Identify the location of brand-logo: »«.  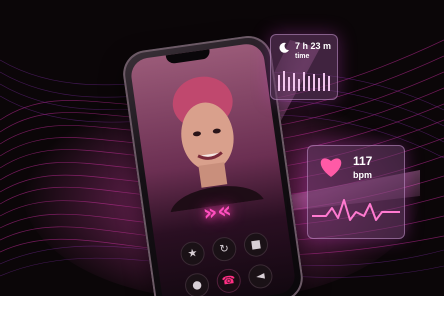
(217, 212).